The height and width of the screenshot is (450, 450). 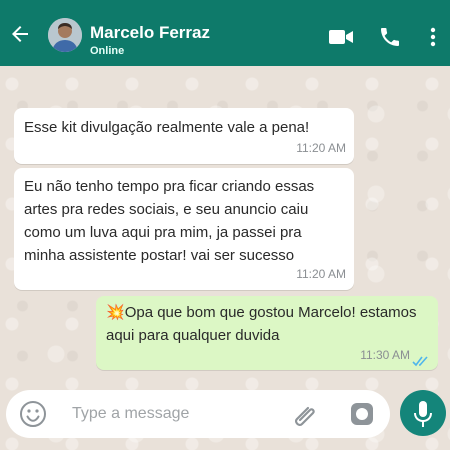 I want to click on paperclip-icon, so click(x=305, y=414).